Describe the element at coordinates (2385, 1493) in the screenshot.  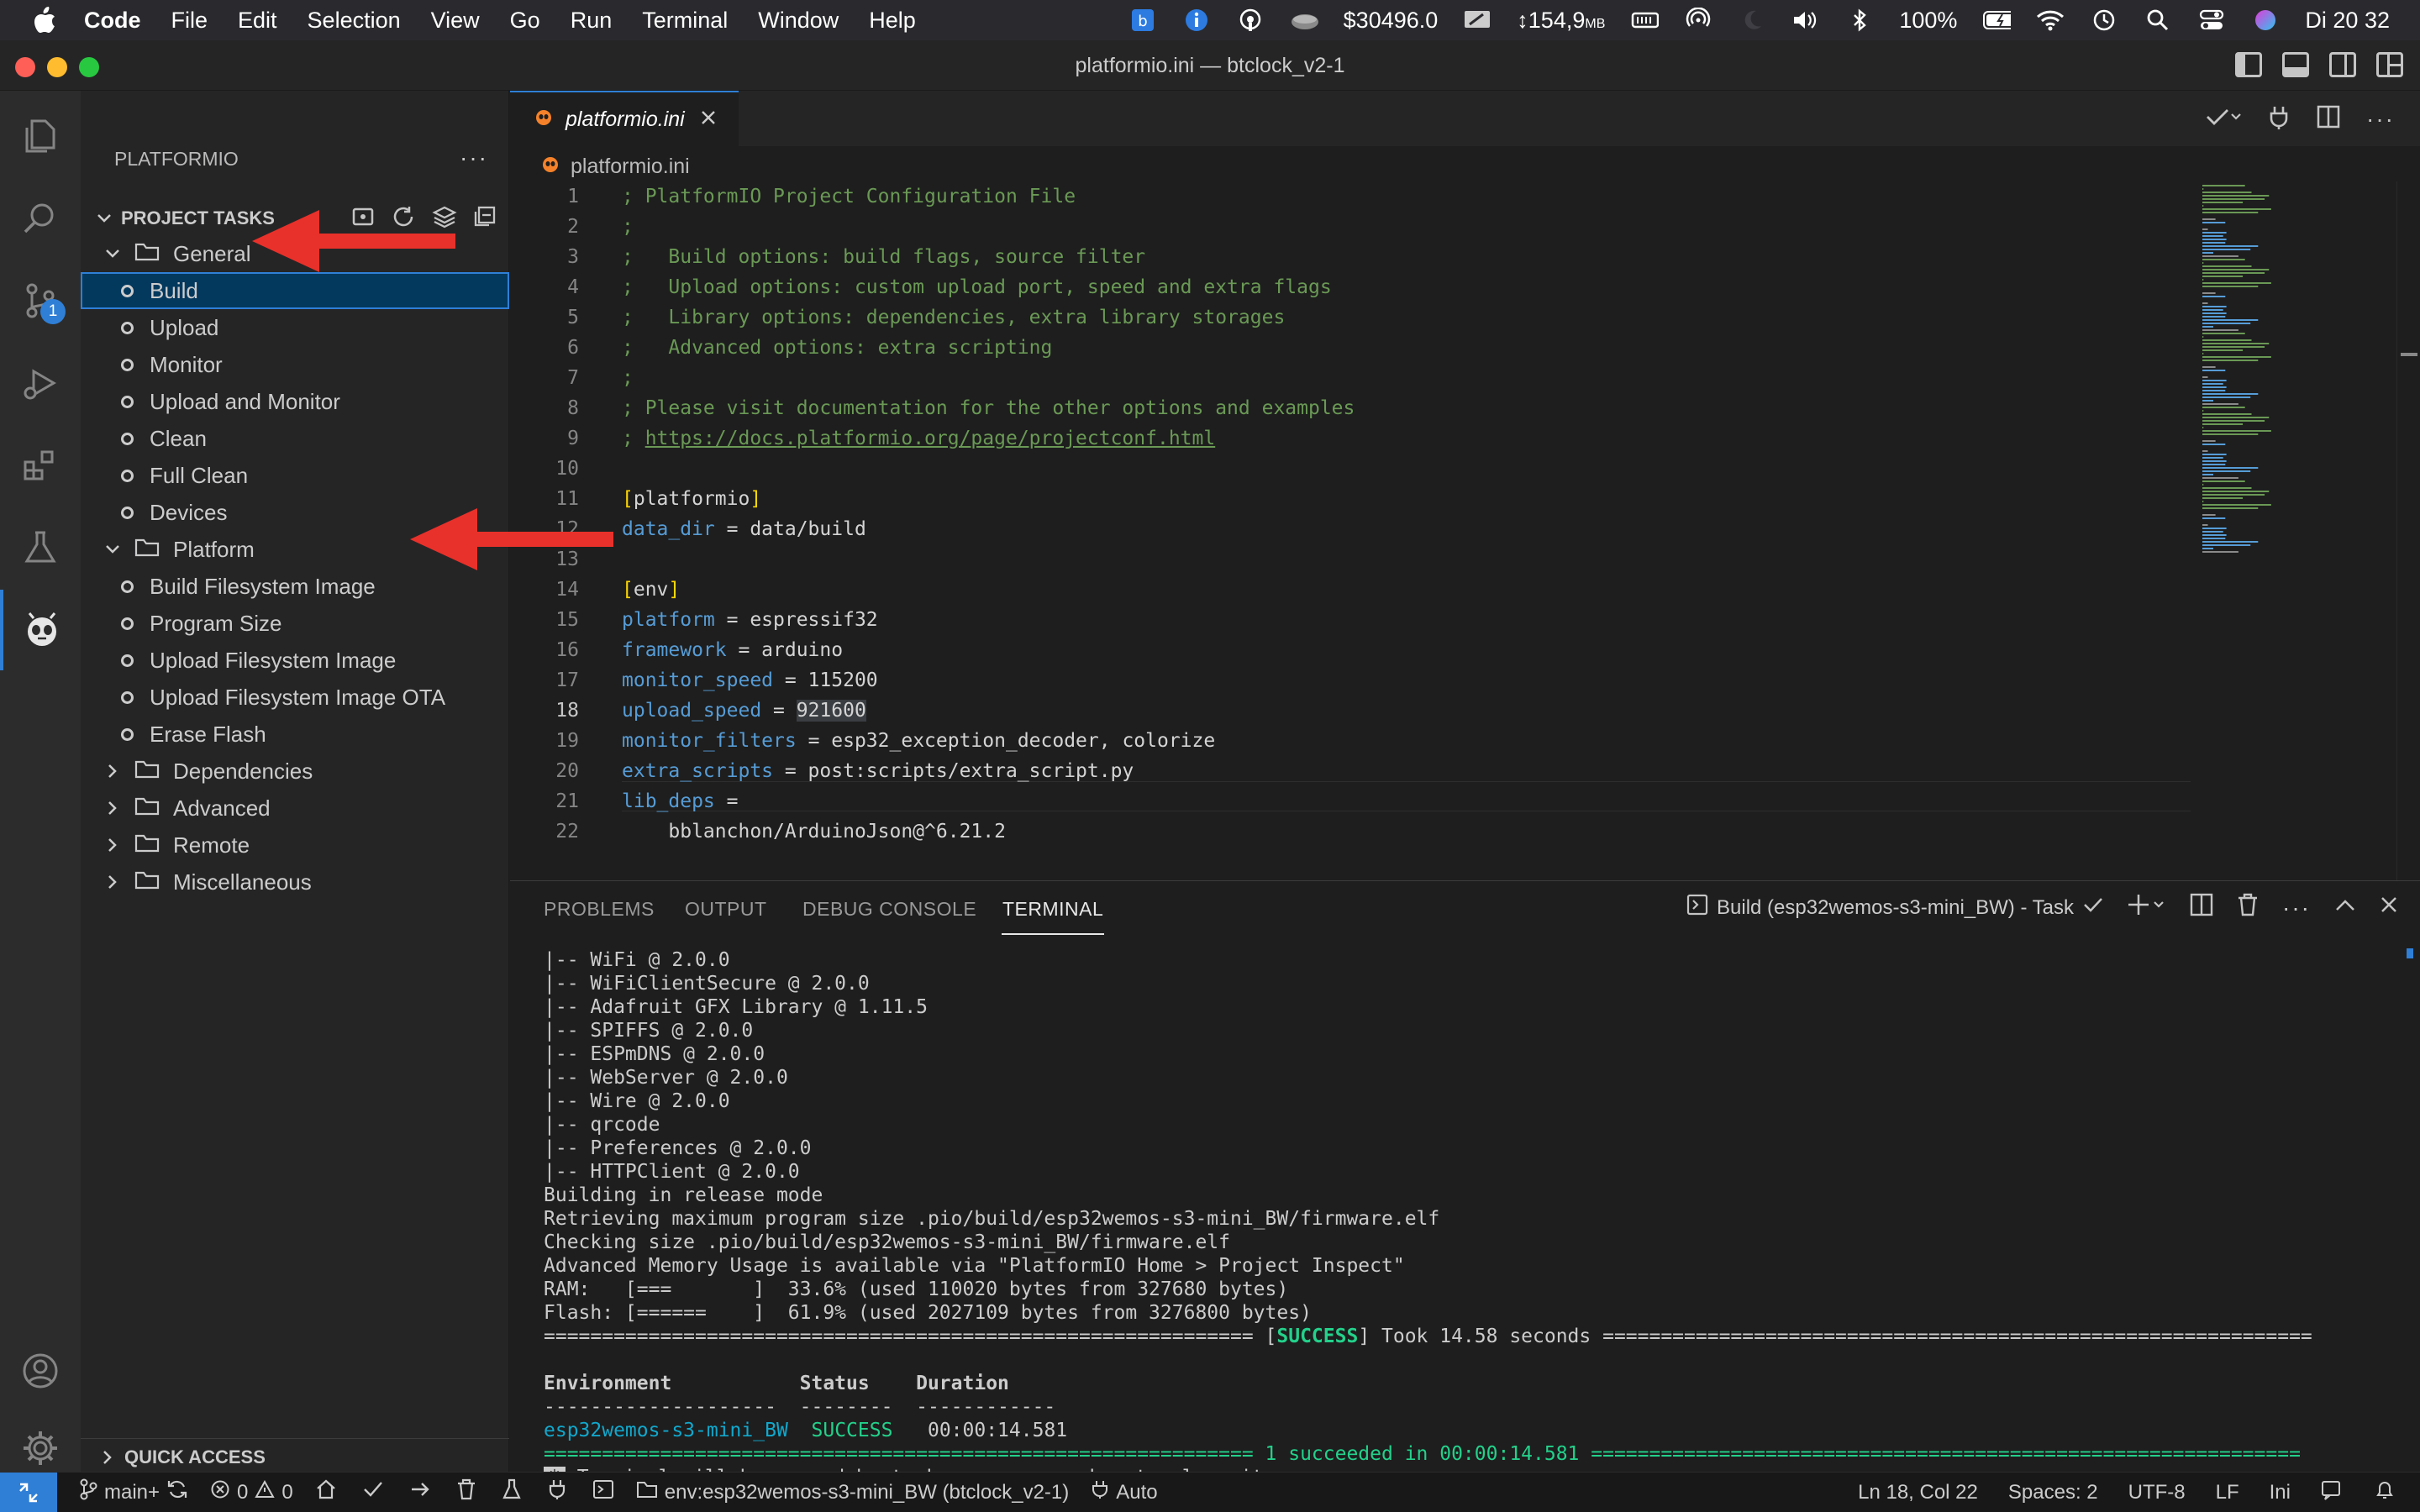
I see `notifications-bell-icon` at that location.